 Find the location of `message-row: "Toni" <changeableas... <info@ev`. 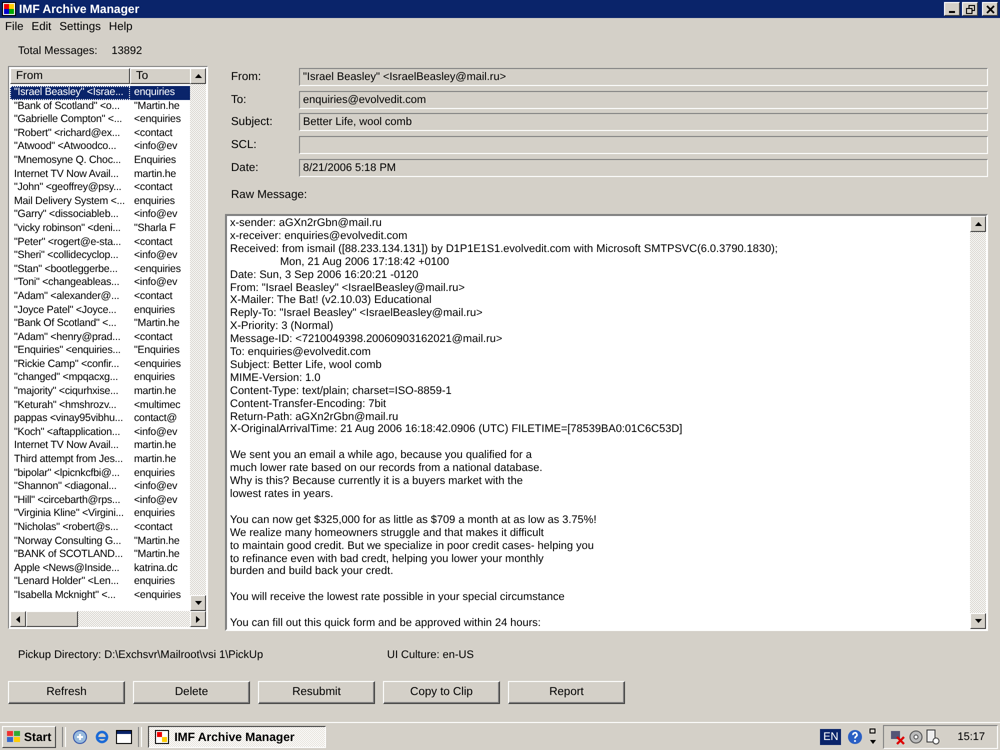

message-row: "Toni" <changeableas... <info@ev is located at coordinates (100, 283).